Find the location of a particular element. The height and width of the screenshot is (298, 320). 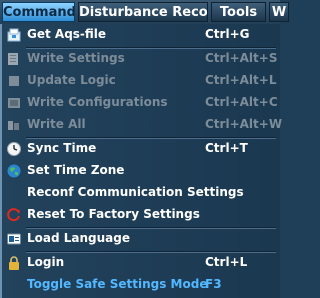

get-file-icon is located at coordinates (14, 35).